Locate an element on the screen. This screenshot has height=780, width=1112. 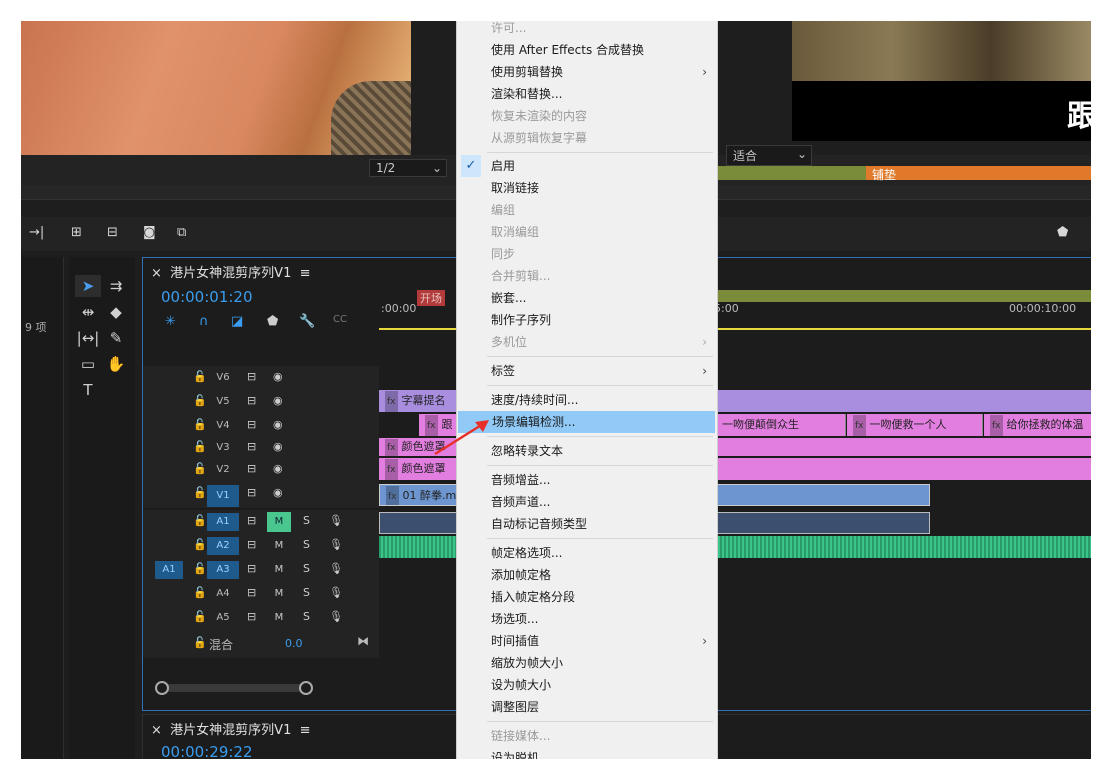
hand-tool-icon: ✋ is located at coordinates (116, 364).